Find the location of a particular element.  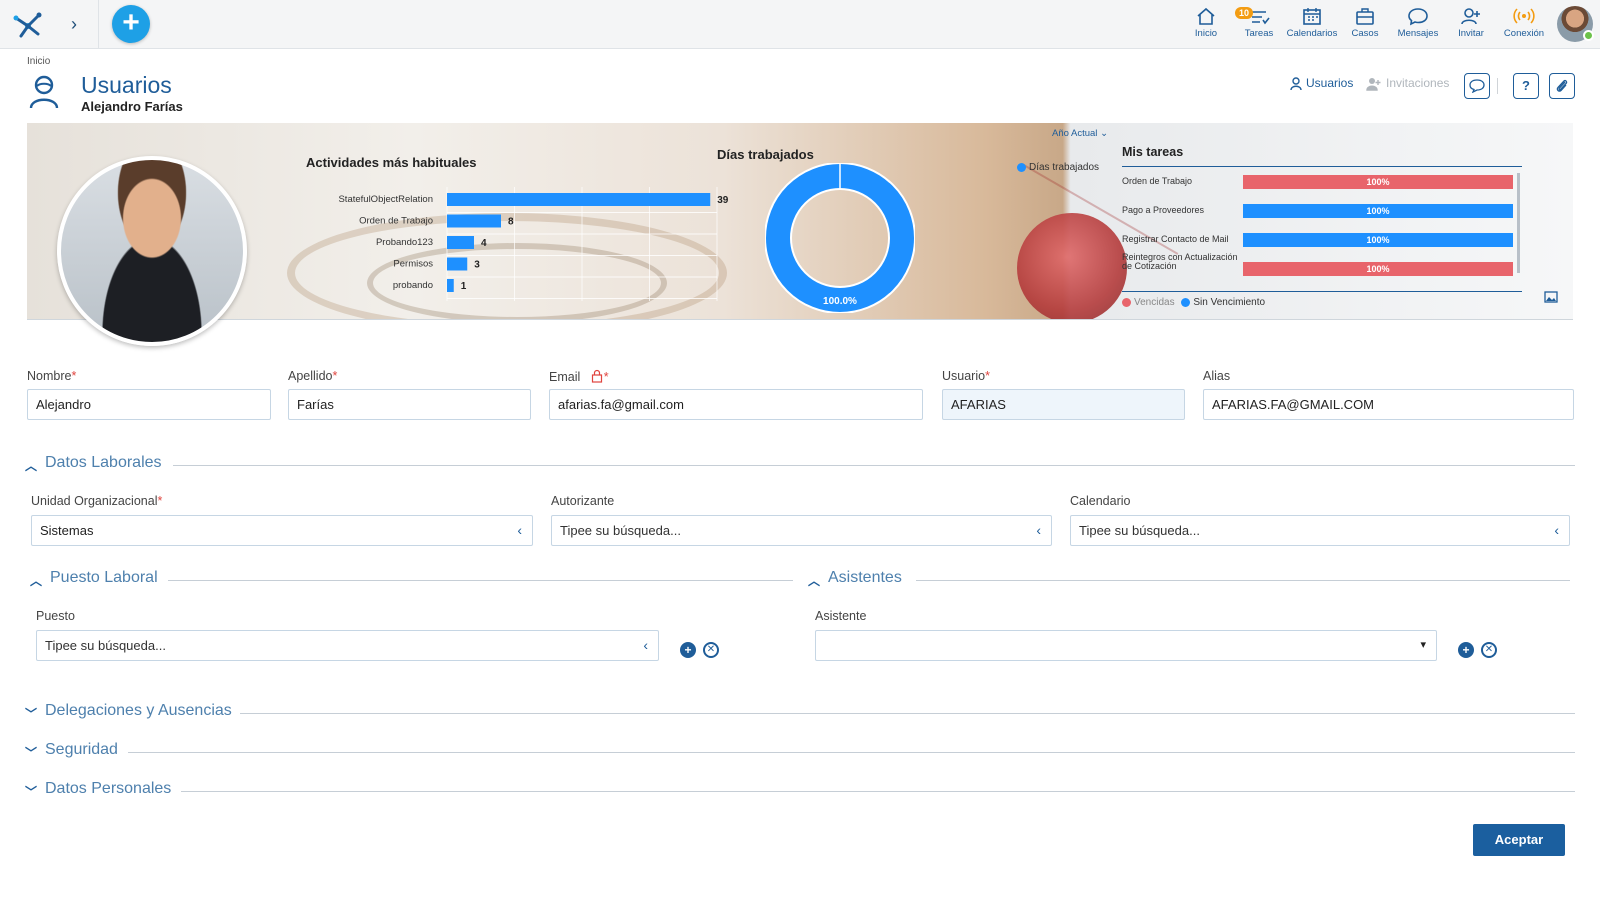

chevron-up-icon: ︿ is located at coordinates (31, 466).